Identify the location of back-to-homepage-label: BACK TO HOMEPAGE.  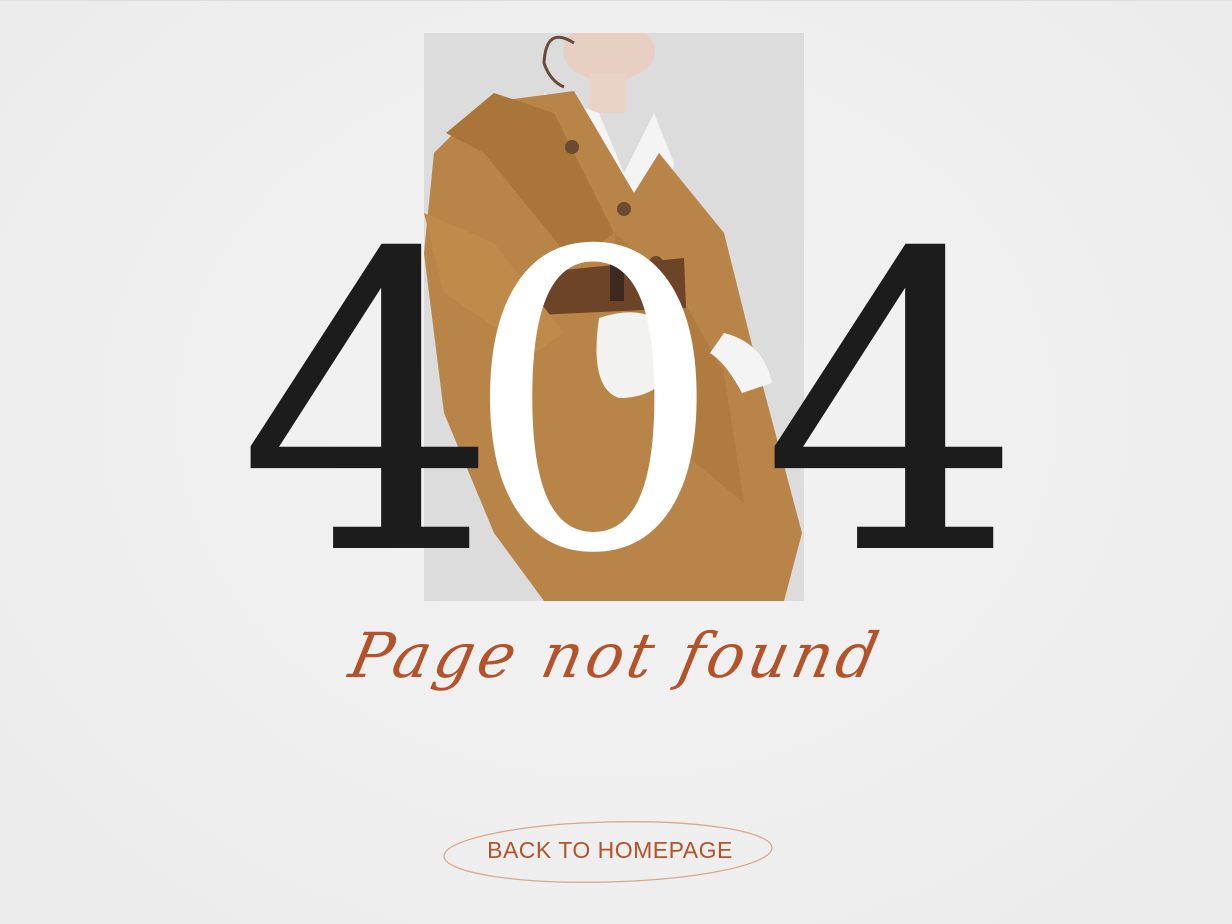
(610, 850).